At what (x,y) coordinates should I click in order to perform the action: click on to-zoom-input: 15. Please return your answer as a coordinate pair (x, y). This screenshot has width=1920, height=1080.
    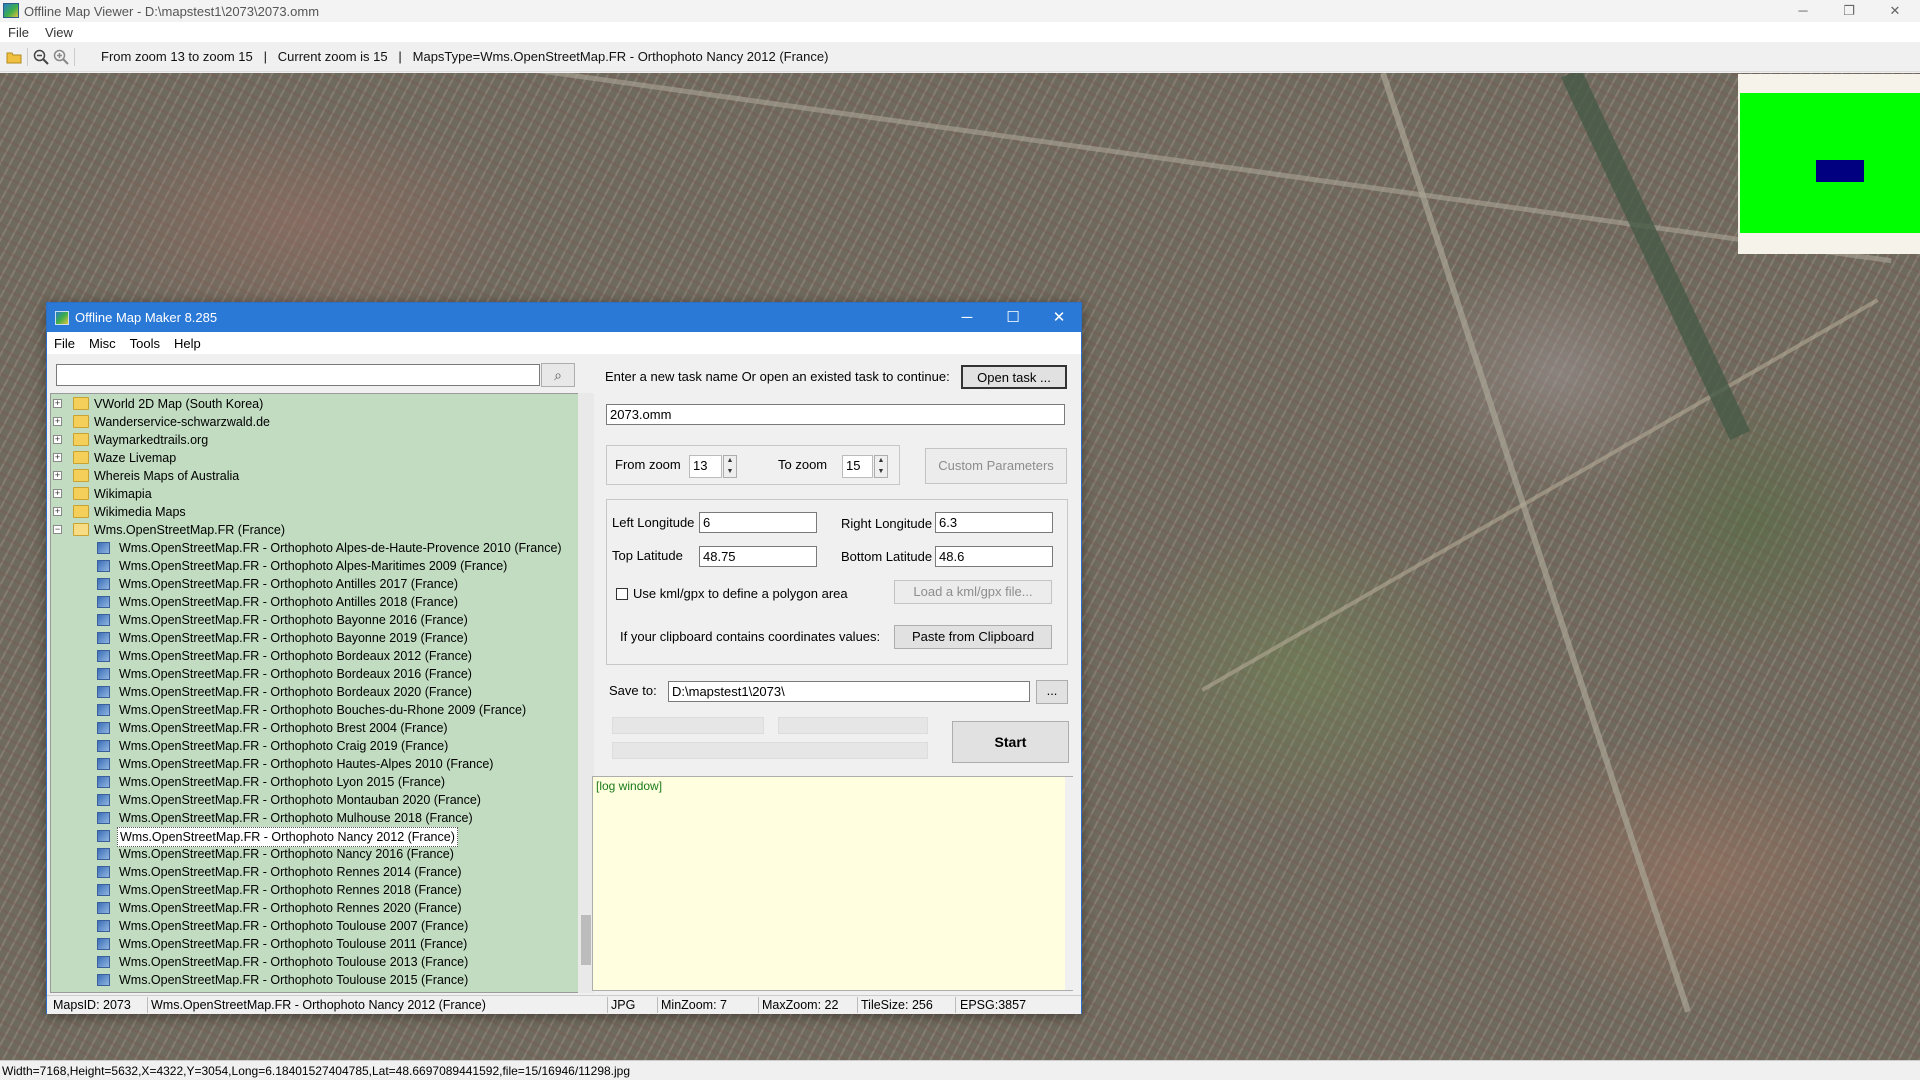
    Looking at the image, I should click on (857, 466).